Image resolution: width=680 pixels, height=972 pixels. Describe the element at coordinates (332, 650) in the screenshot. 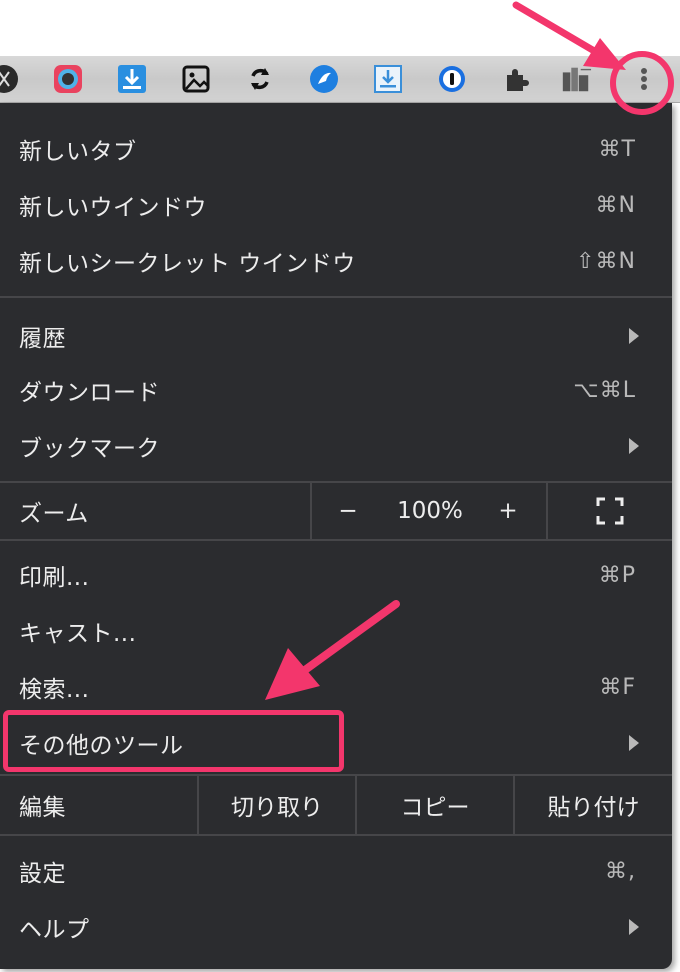

I see `arrow-to-more-tools-icon` at that location.